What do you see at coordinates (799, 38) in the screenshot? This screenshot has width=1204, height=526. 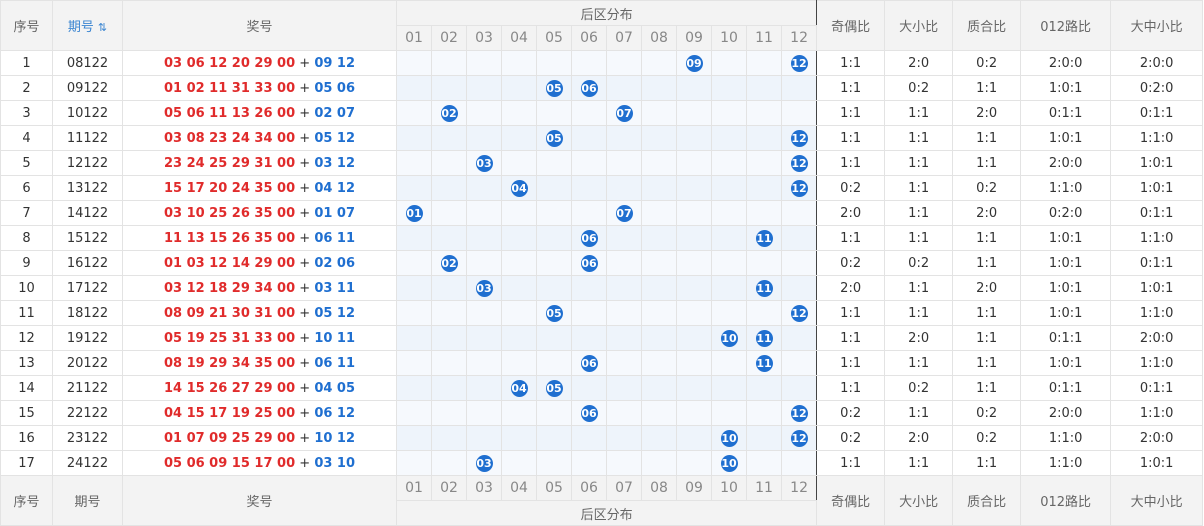 I see `zone-header-12: 12` at bounding box center [799, 38].